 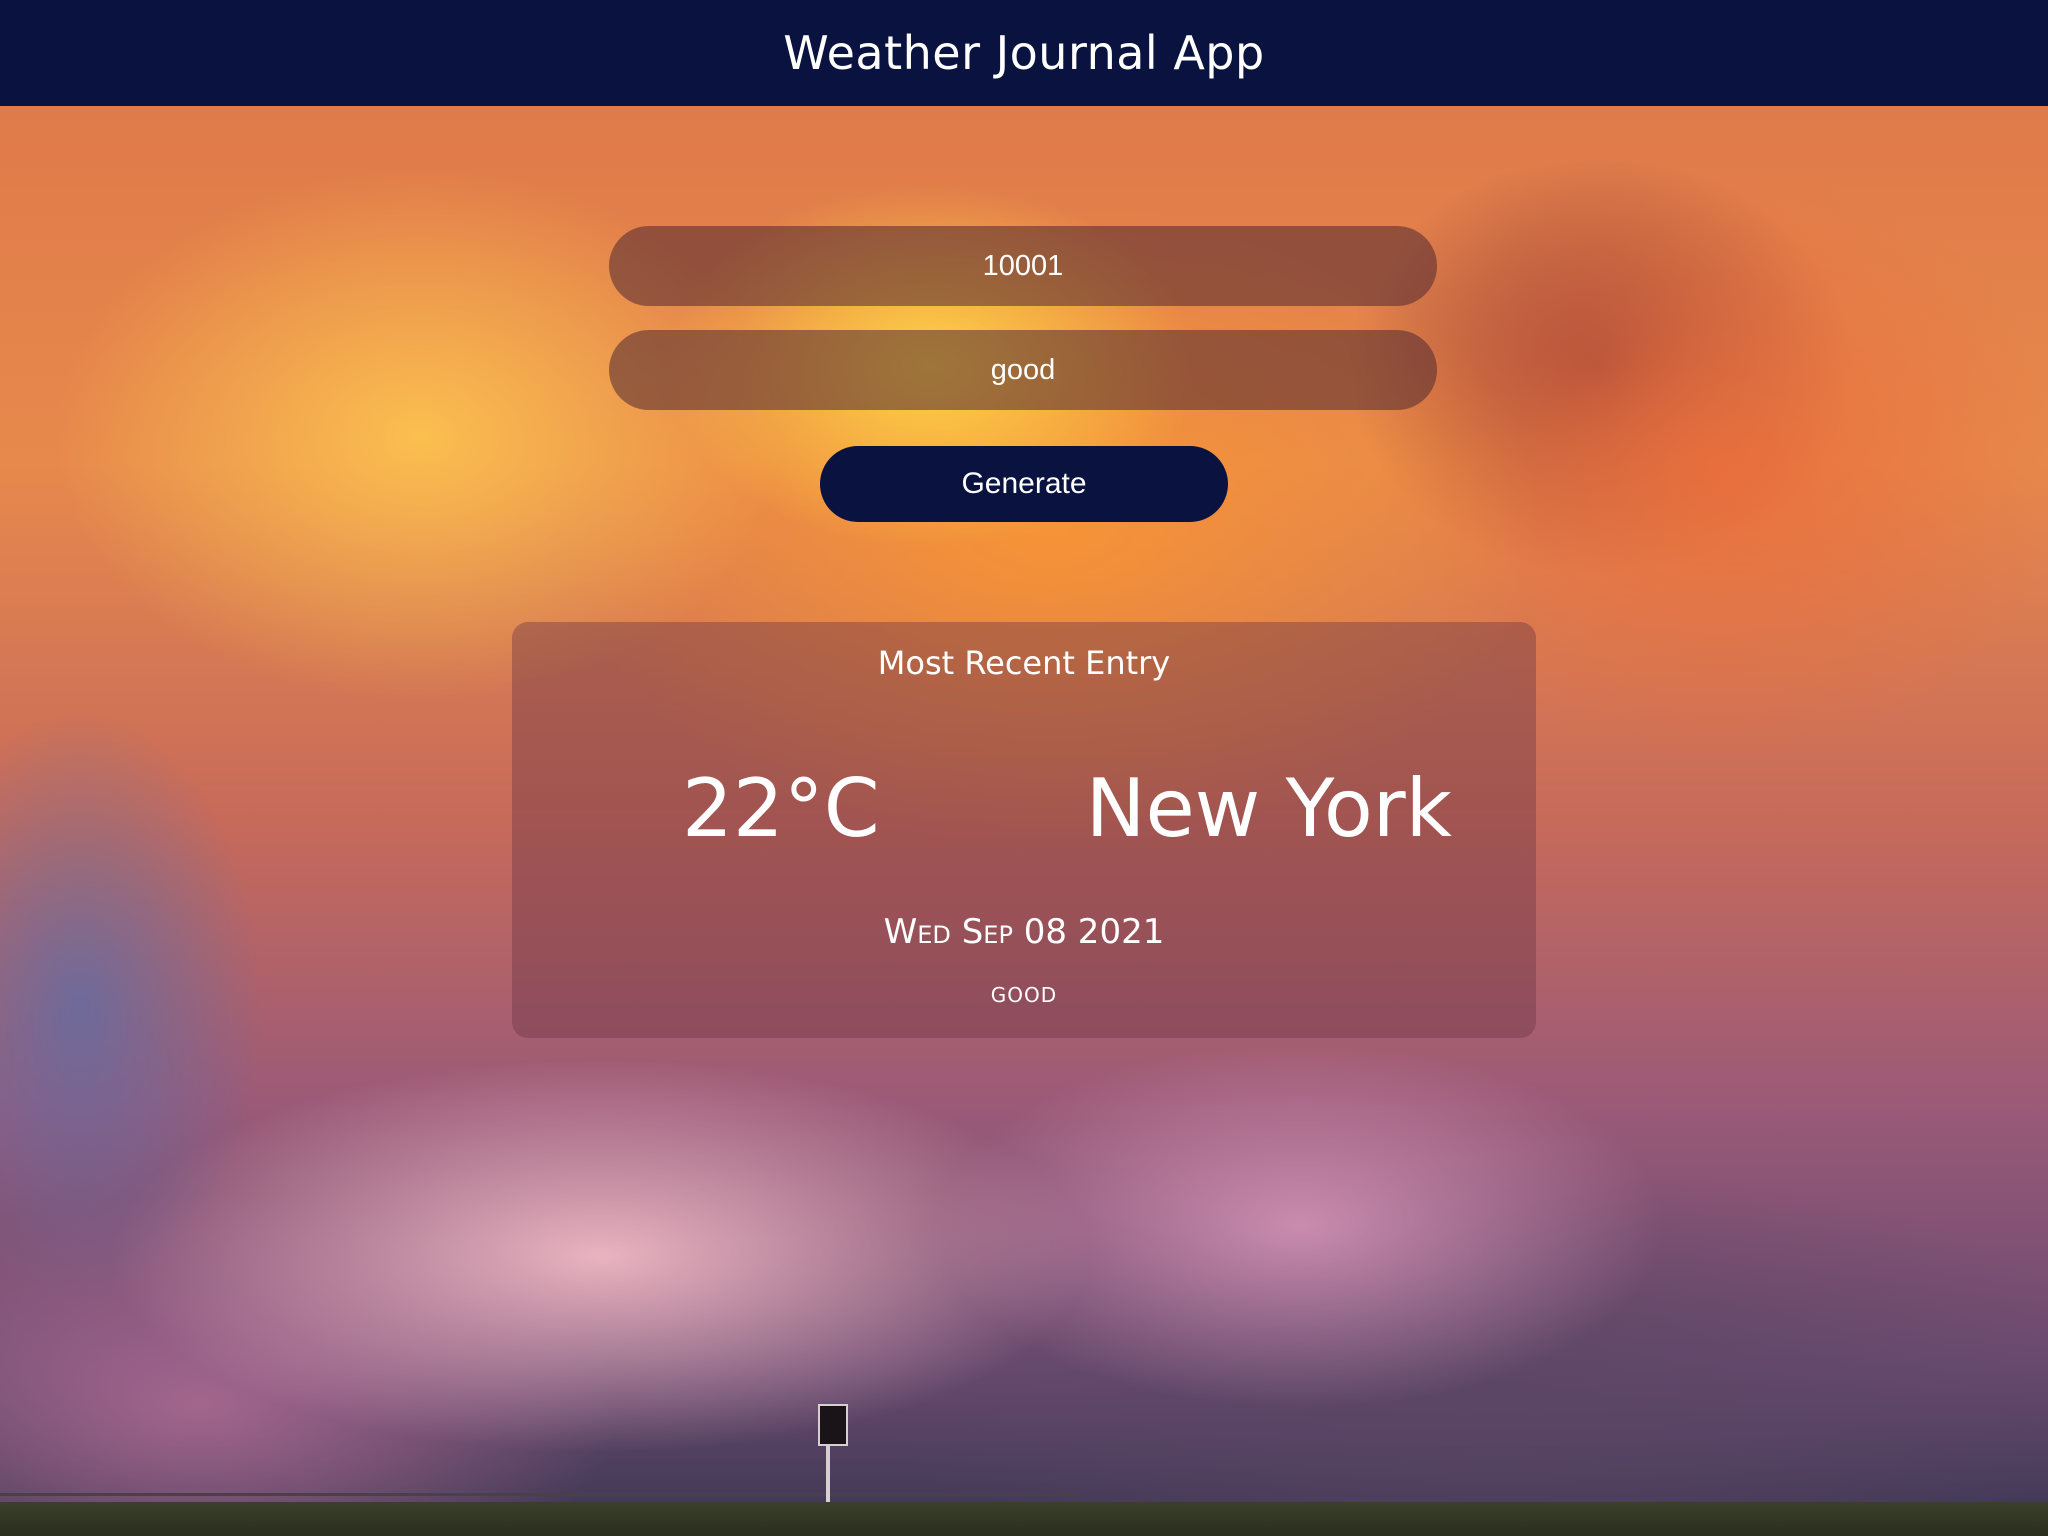 What do you see at coordinates (1023, 266) in the screenshot?
I see `zip-input` at bounding box center [1023, 266].